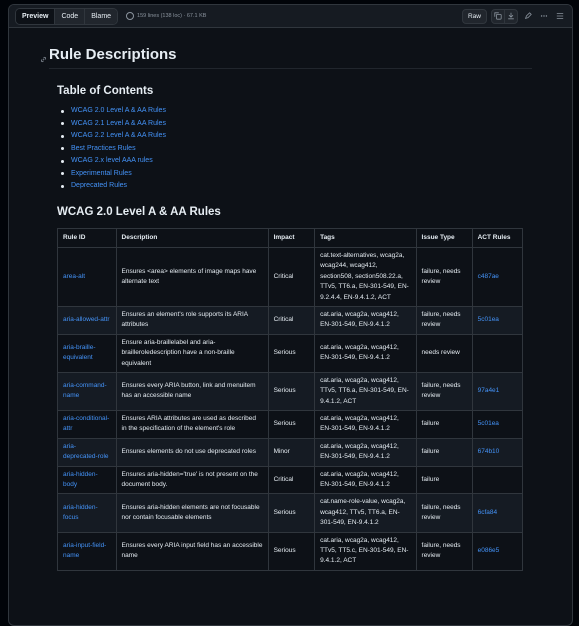 The height and width of the screenshot is (626, 579). What do you see at coordinates (130, 16) in the screenshot?
I see `info-icon` at bounding box center [130, 16].